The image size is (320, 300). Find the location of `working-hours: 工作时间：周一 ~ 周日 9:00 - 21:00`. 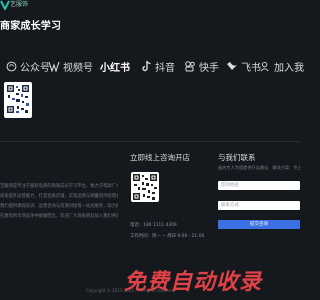

working-hours: 工作时间：周一 ~ 周日 9:00 - 21:00 is located at coordinates (167, 236).